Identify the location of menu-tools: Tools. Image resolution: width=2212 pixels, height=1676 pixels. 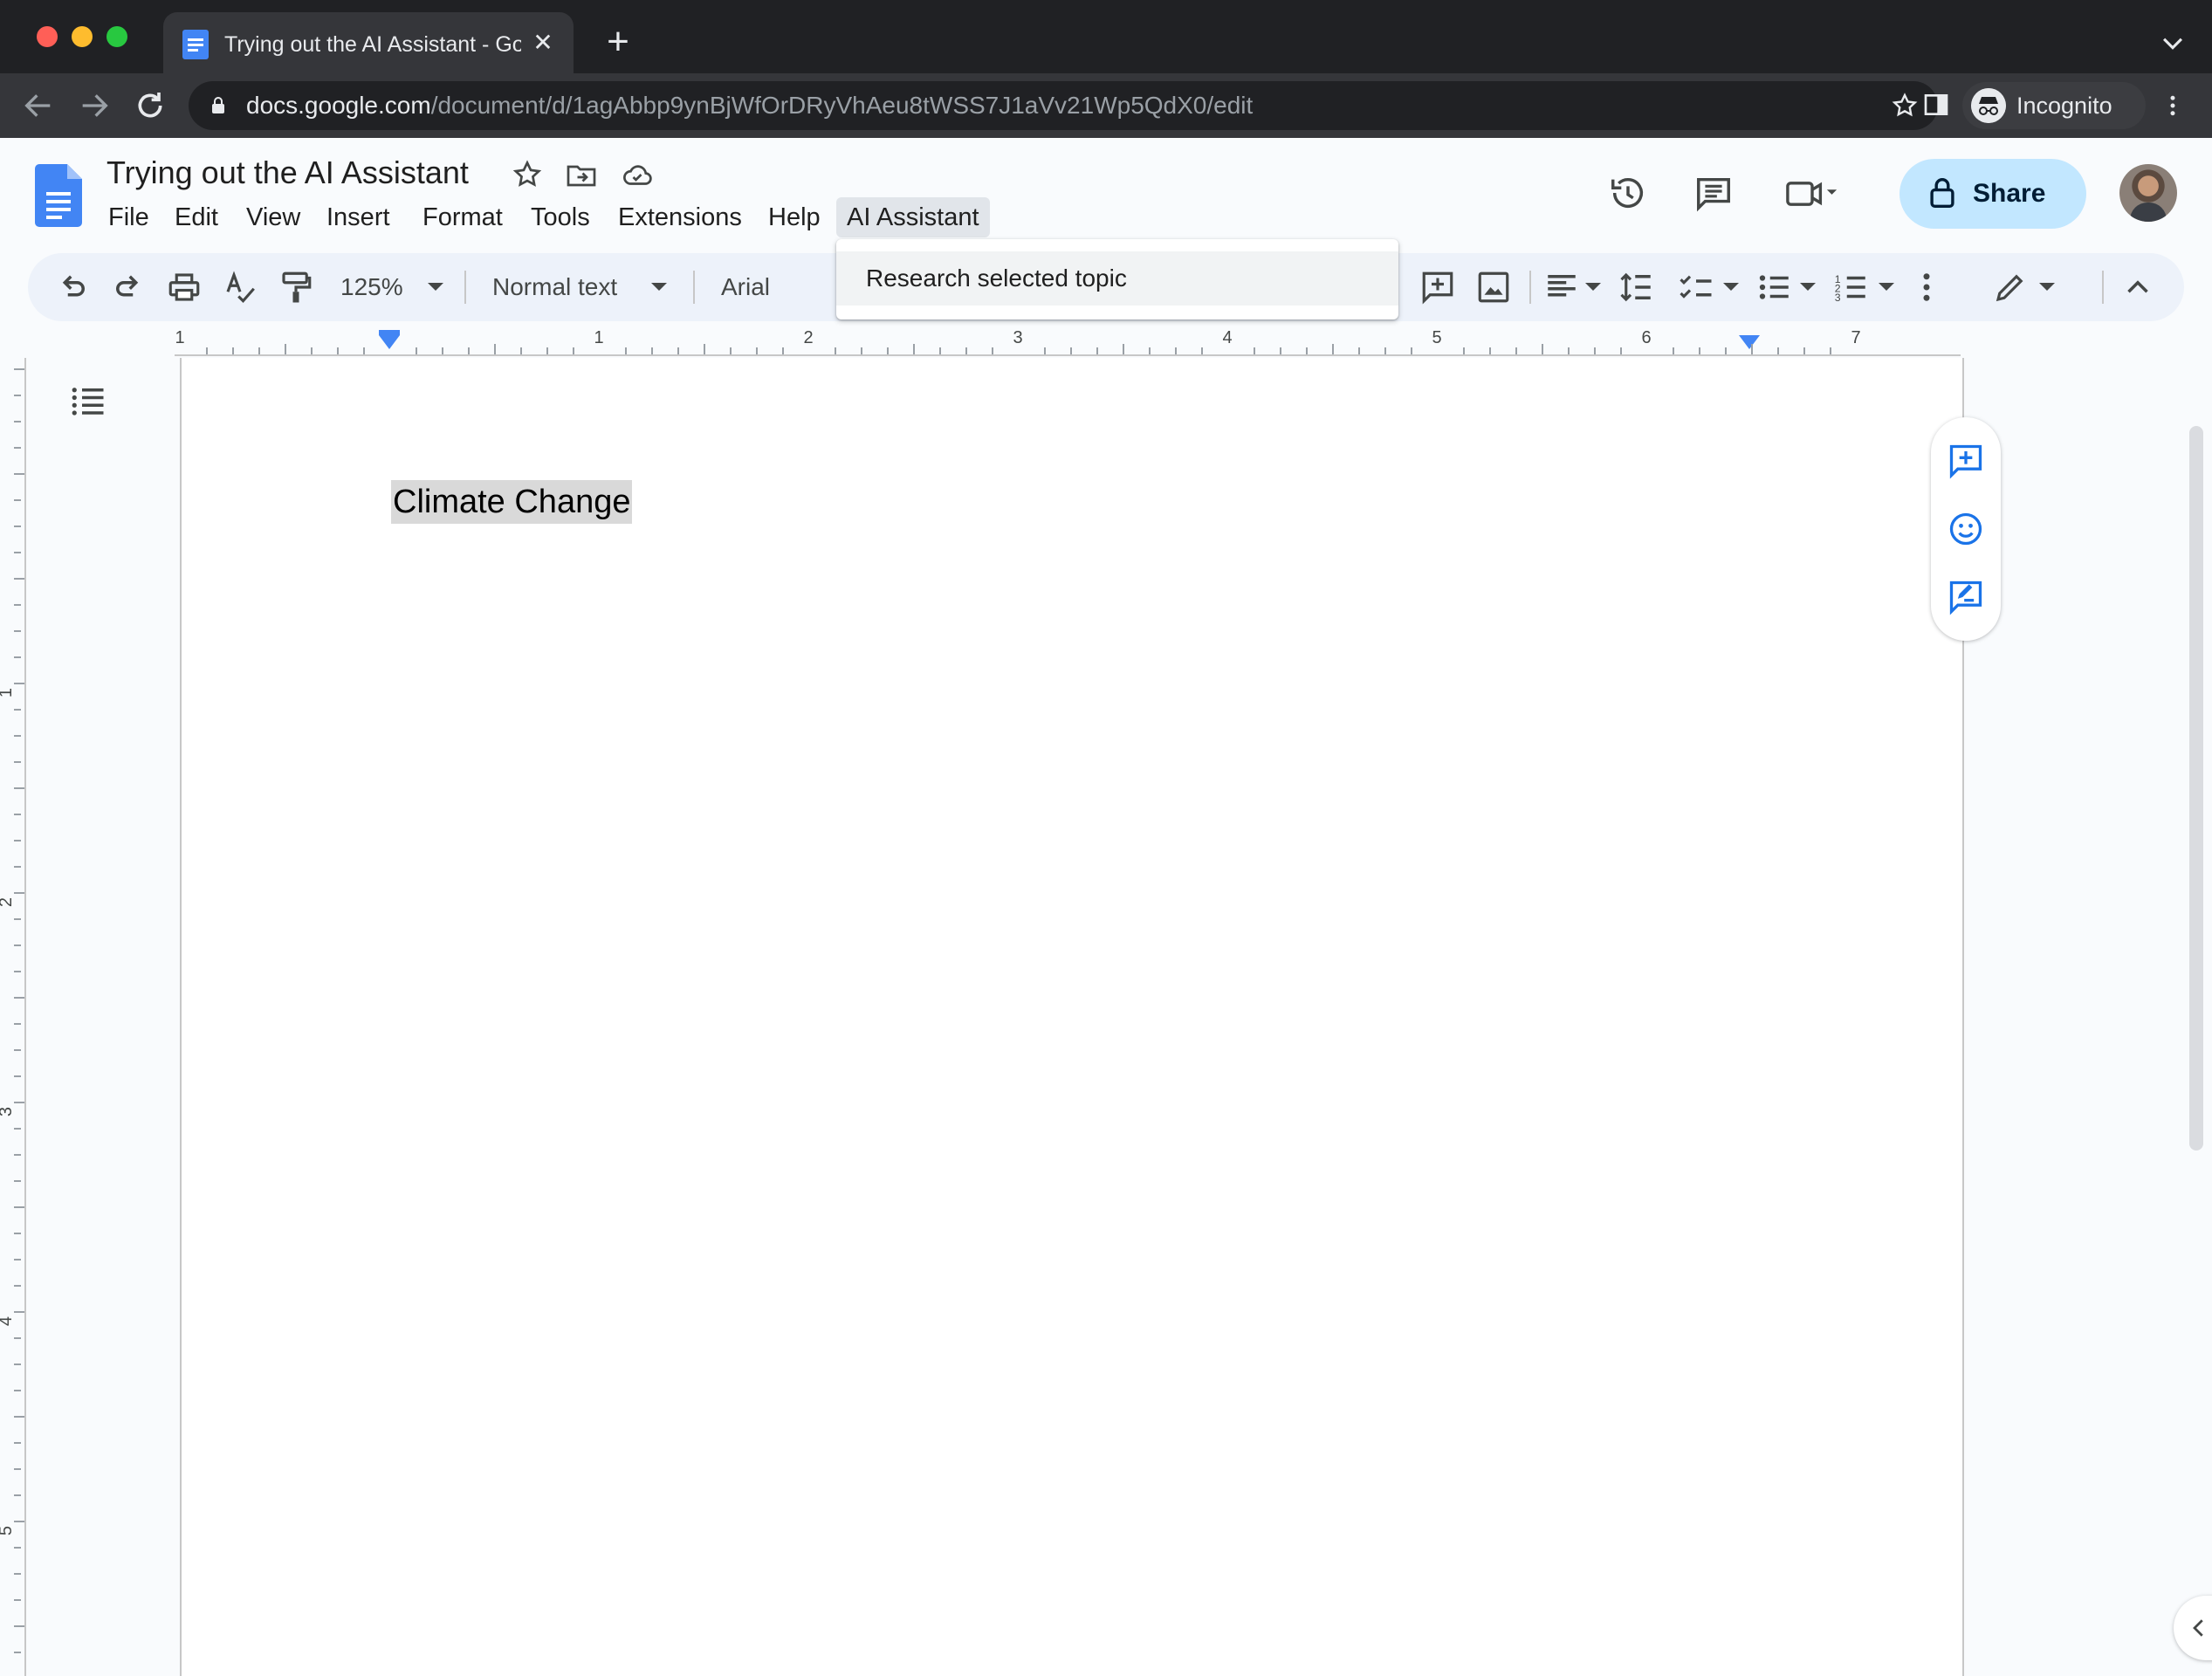
(560, 217).